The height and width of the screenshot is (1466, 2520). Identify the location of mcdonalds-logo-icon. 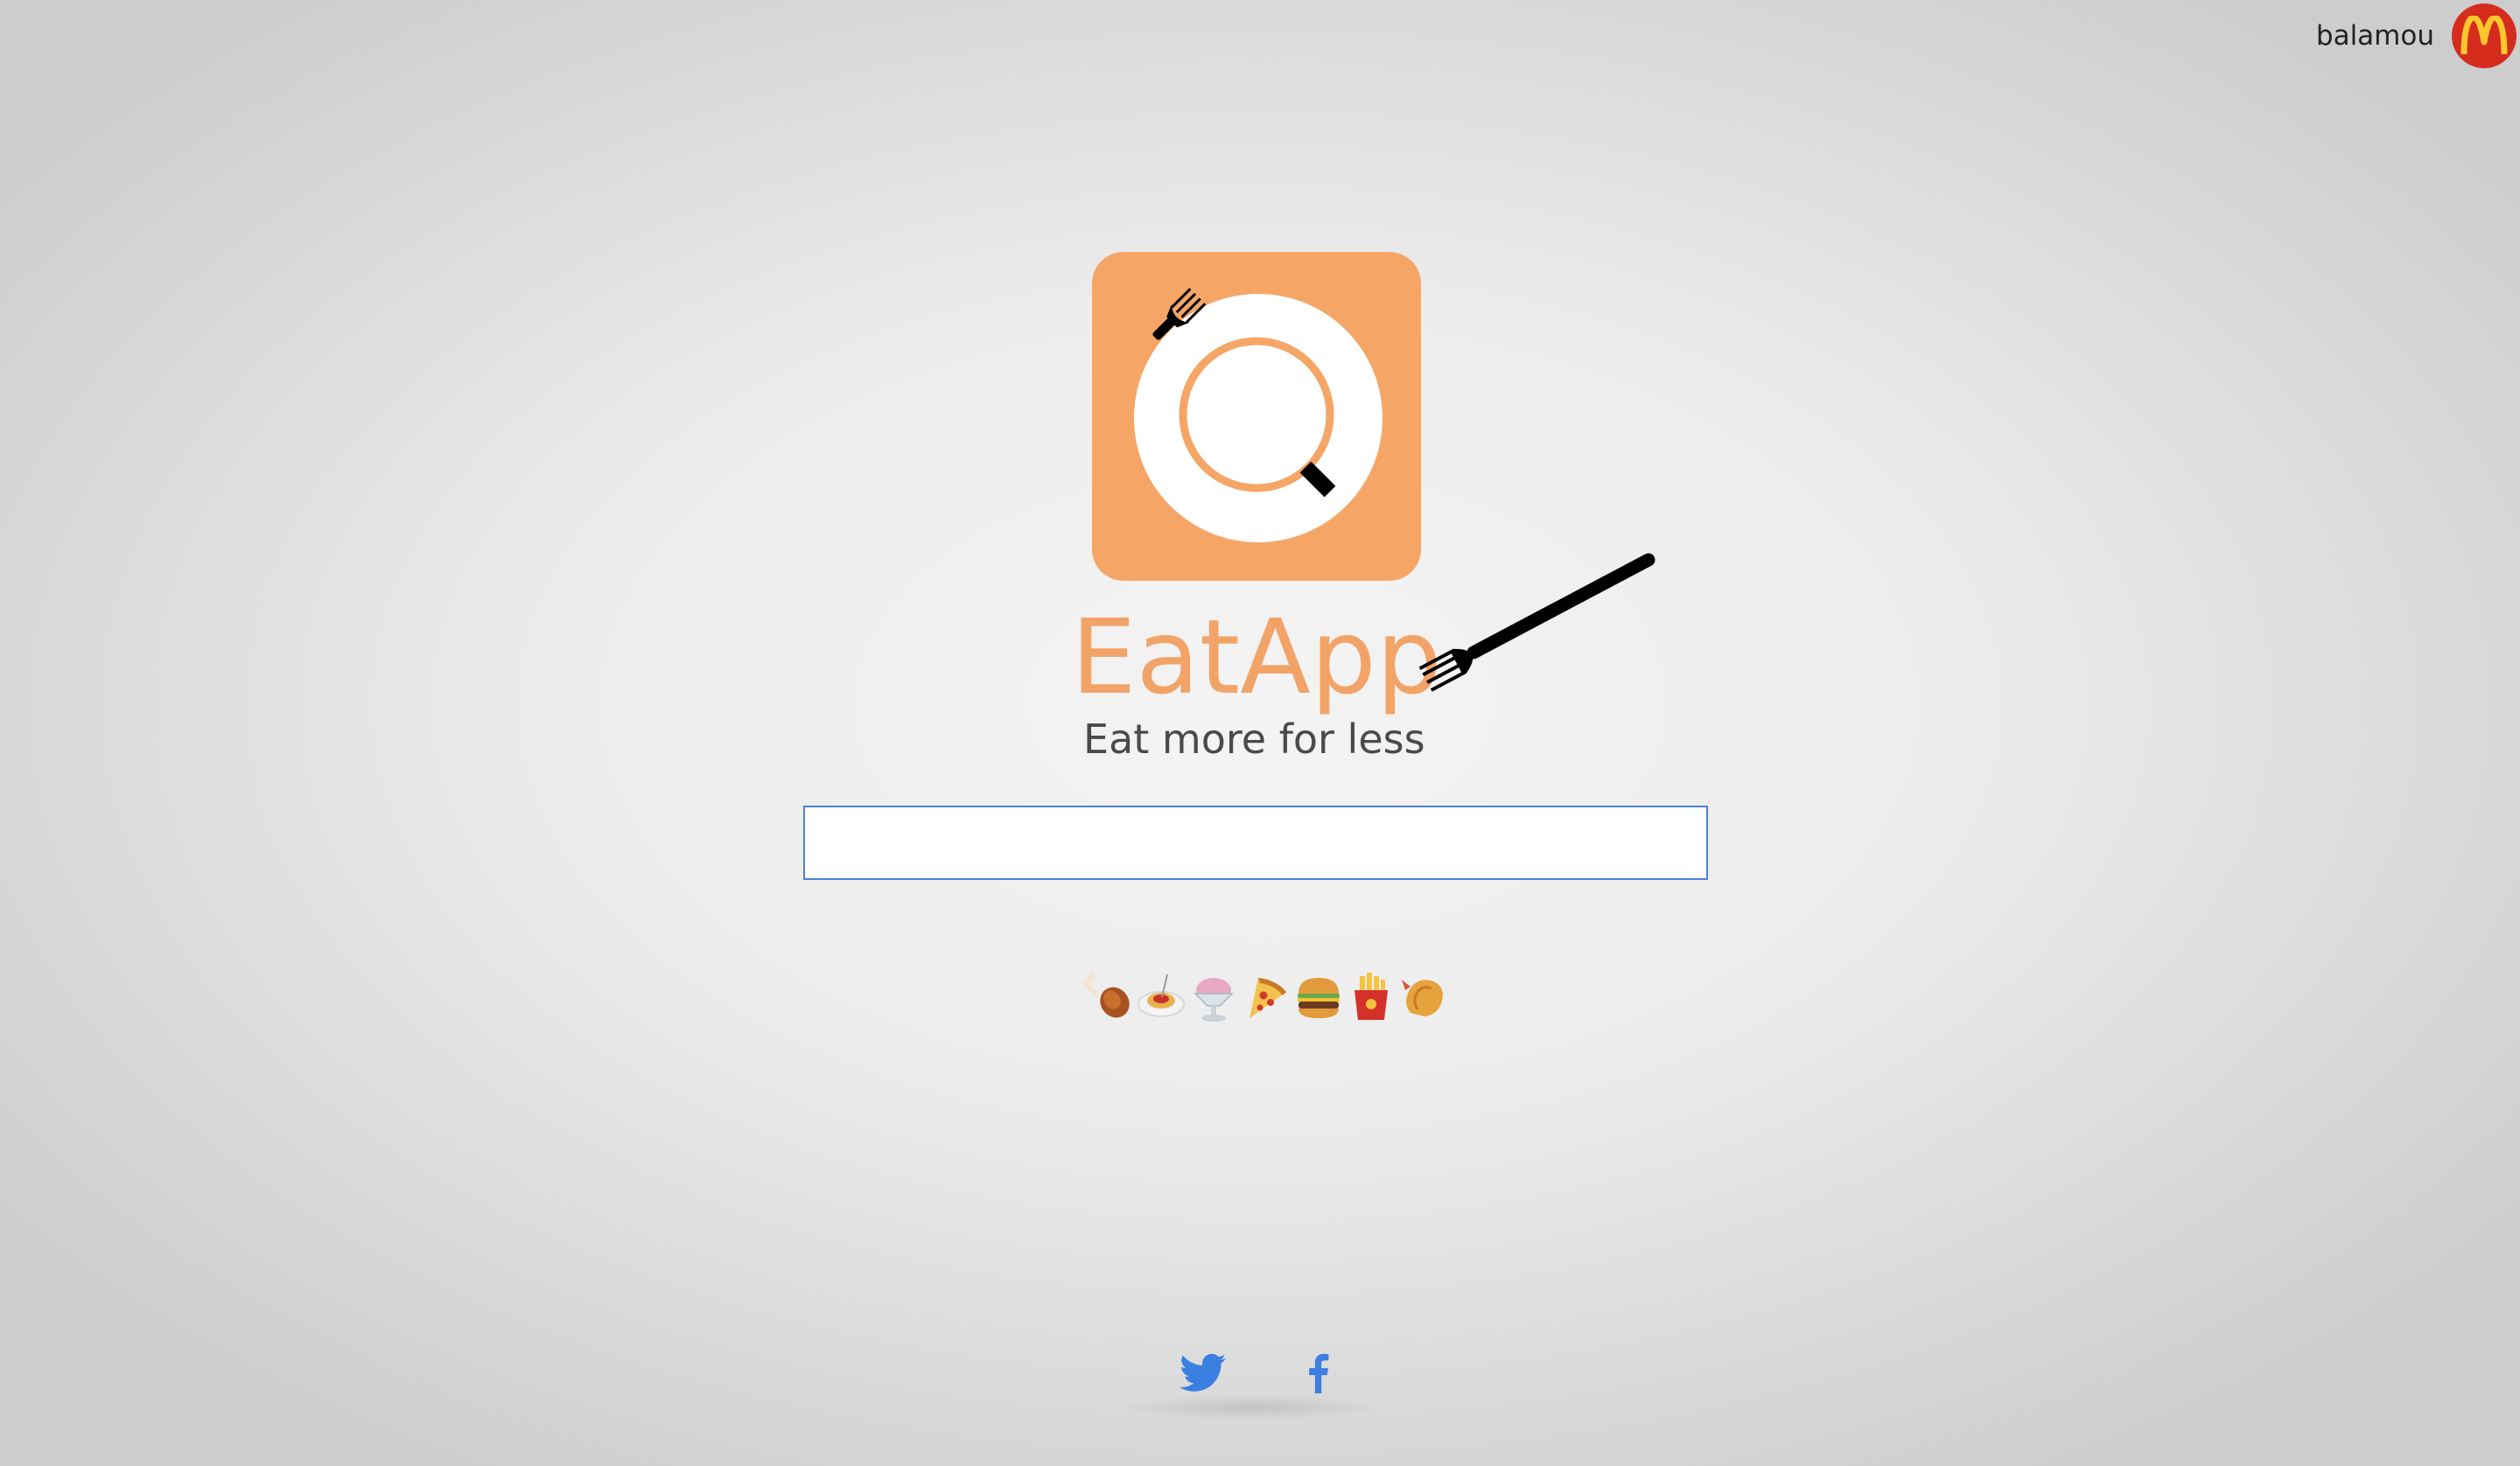
(2484, 35).